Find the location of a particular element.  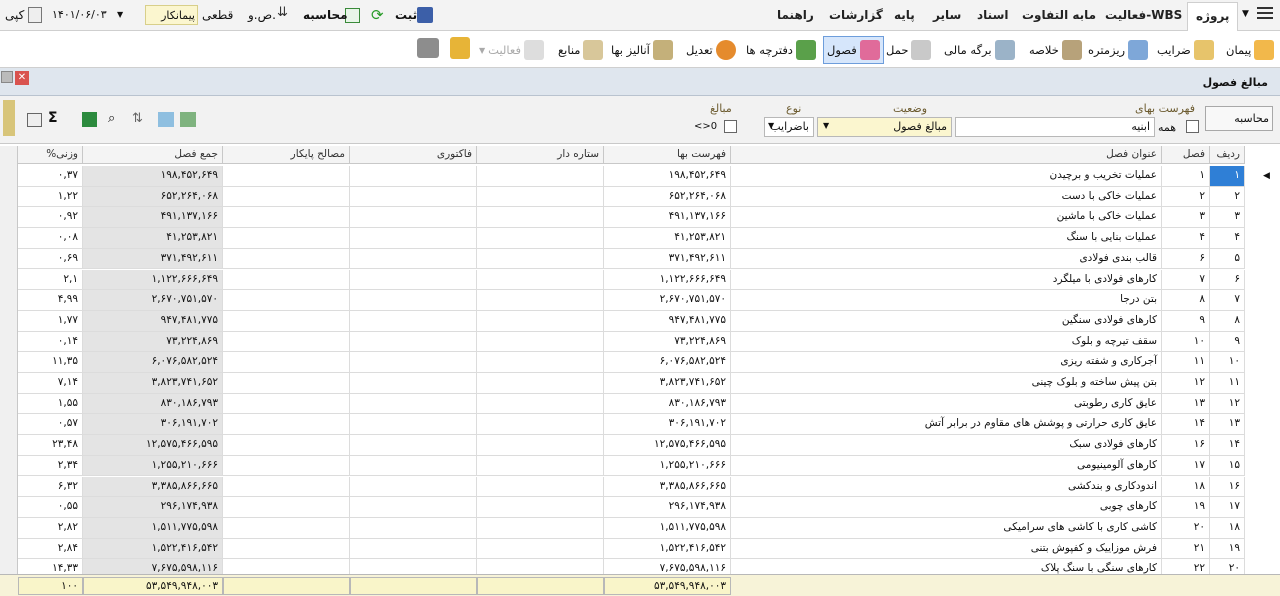

cell-title: فرش موزاییک و کفپوش بتنی is located at coordinates (946, 548).